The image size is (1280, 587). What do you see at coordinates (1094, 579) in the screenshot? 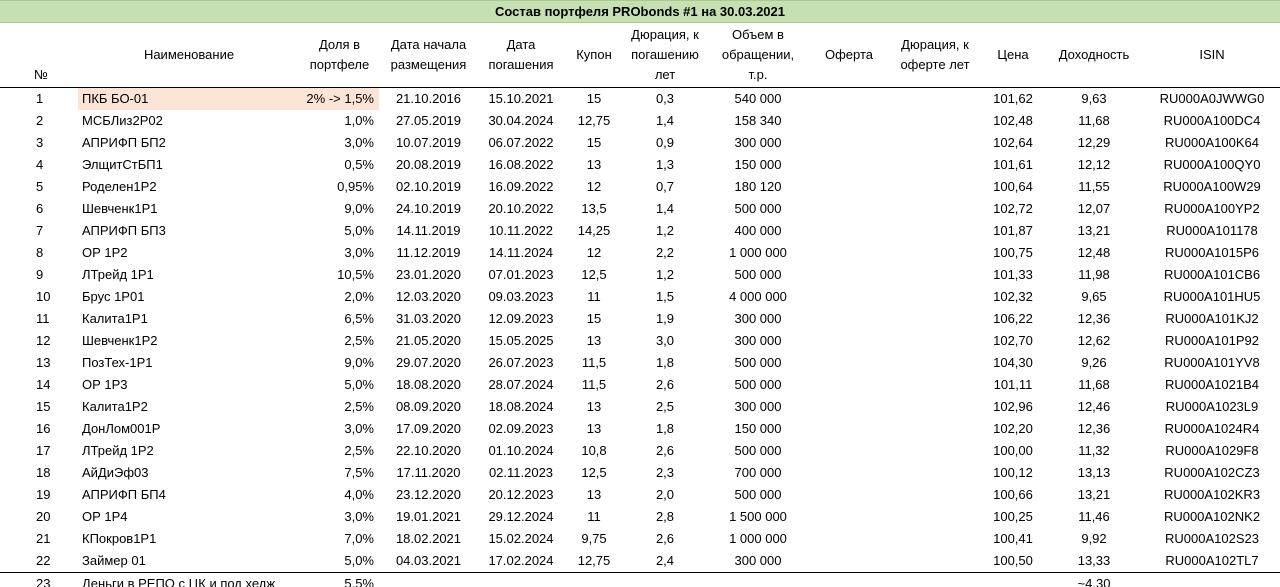
I see `cell-yield: ~4,30` at bounding box center [1094, 579].